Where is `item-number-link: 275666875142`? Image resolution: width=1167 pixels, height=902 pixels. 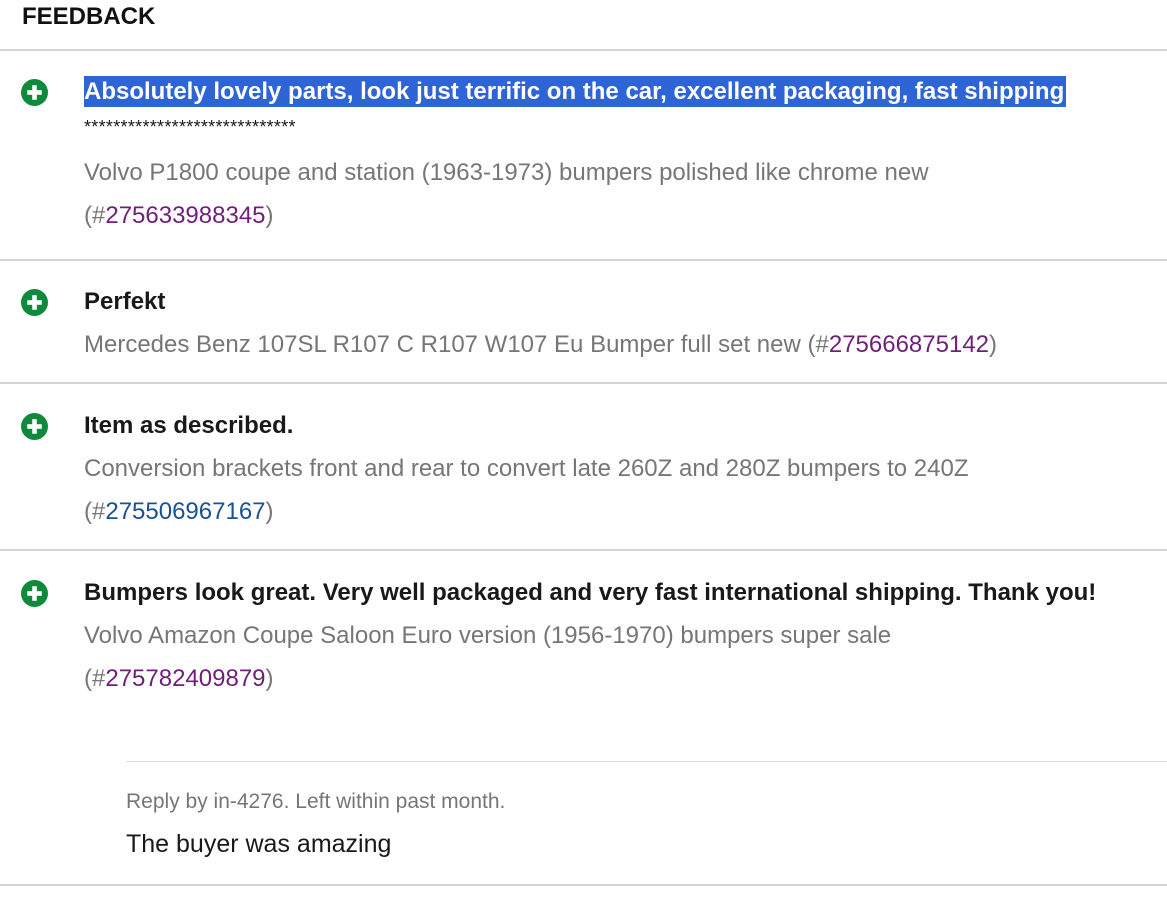
item-number-link: 275666875142 is located at coordinates (909, 344).